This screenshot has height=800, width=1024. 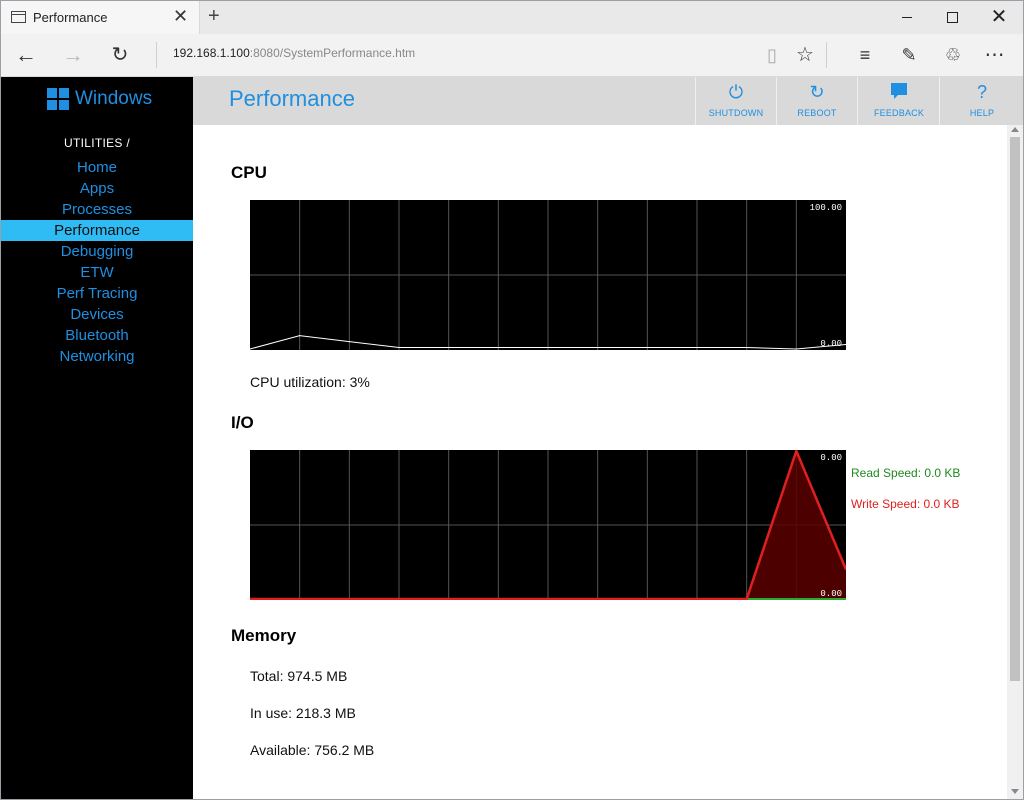 What do you see at coordinates (114, 98) in the screenshot?
I see `logo-text: Windows` at bounding box center [114, 98].